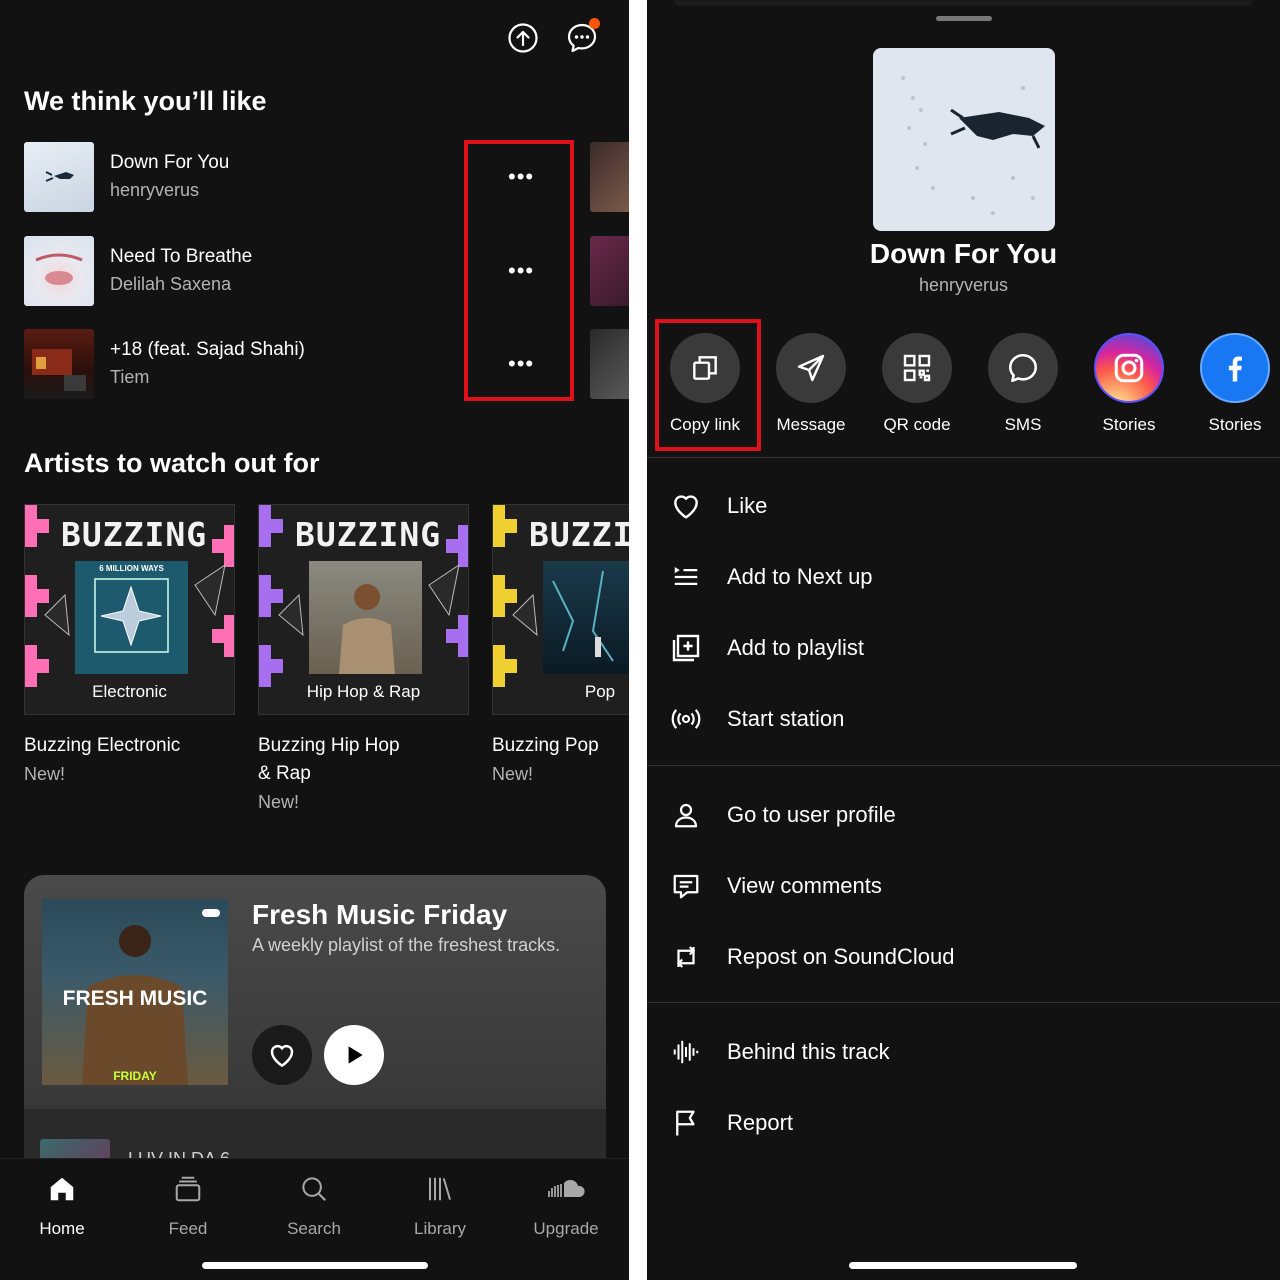  I want to click on heart-icon, so click(686, 506).